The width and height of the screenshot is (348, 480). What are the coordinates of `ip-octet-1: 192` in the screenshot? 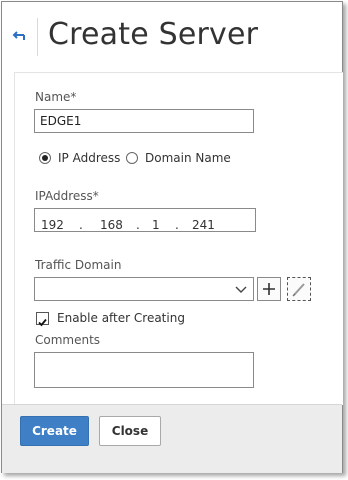 It's located at (52, 225).